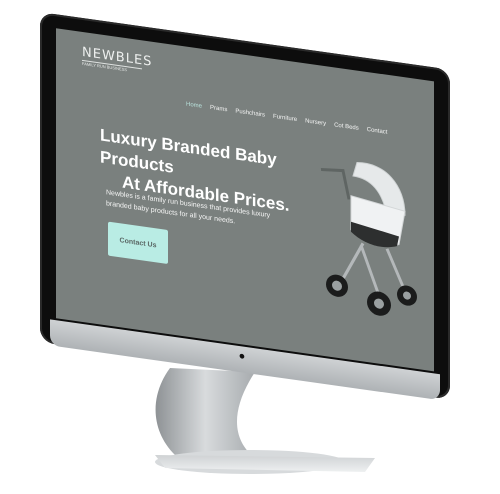 Image resolution: width=500 pixels, height=494 pixels. Describe the element at coordinates (315, 122) in the screenshot. I see `nav-nursery: Nursery` at that location.